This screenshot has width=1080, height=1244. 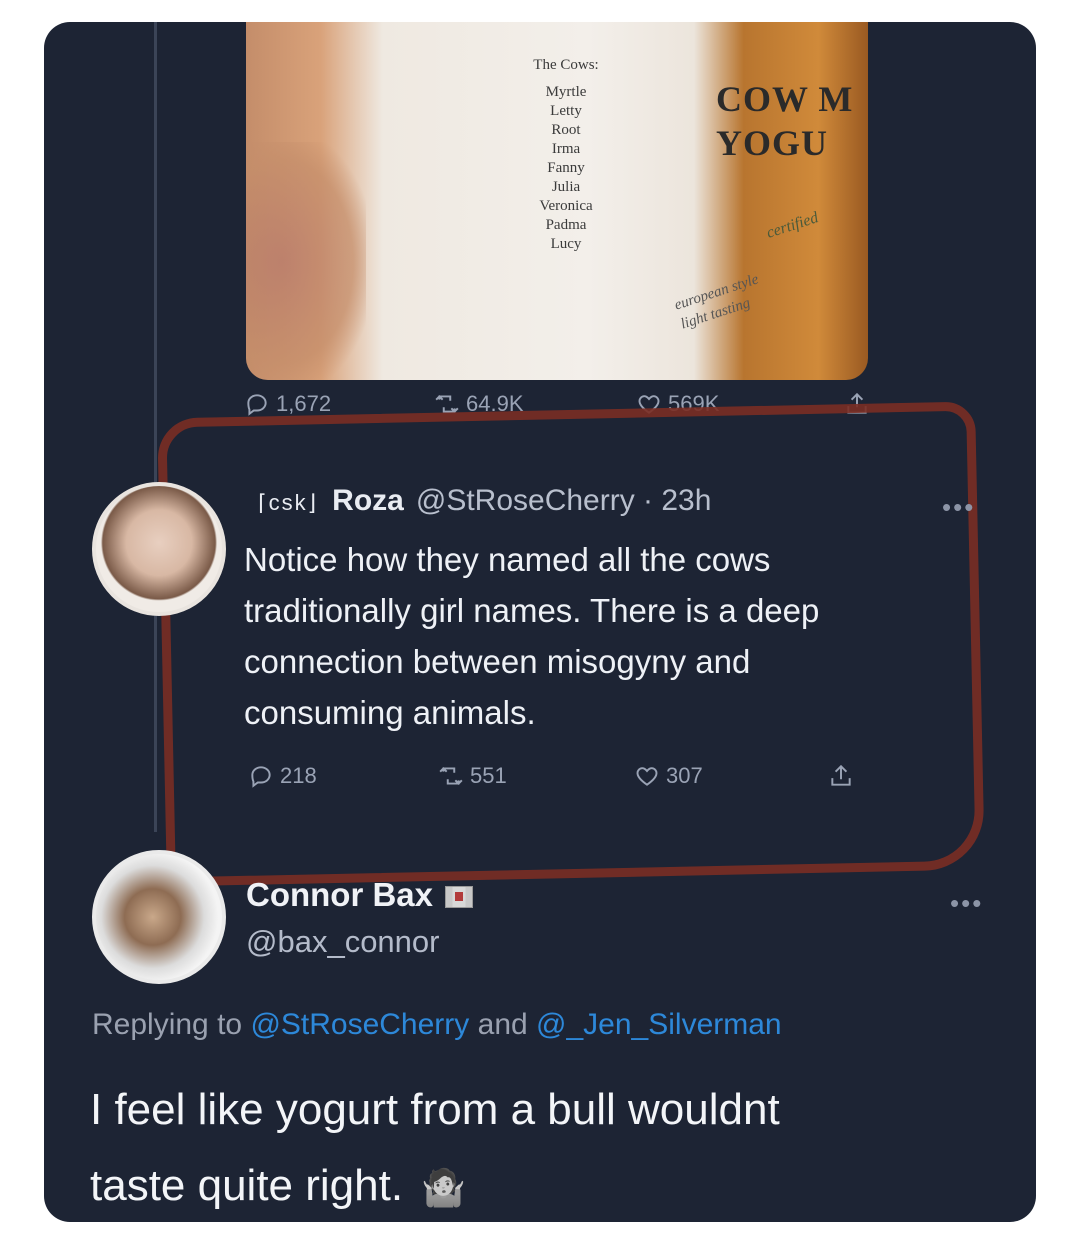 What do you see at coordinates (444, 1188) in the screenshot?
I see `shrug-emoji-icon: 🤷` at bounding box center [444, 1188].